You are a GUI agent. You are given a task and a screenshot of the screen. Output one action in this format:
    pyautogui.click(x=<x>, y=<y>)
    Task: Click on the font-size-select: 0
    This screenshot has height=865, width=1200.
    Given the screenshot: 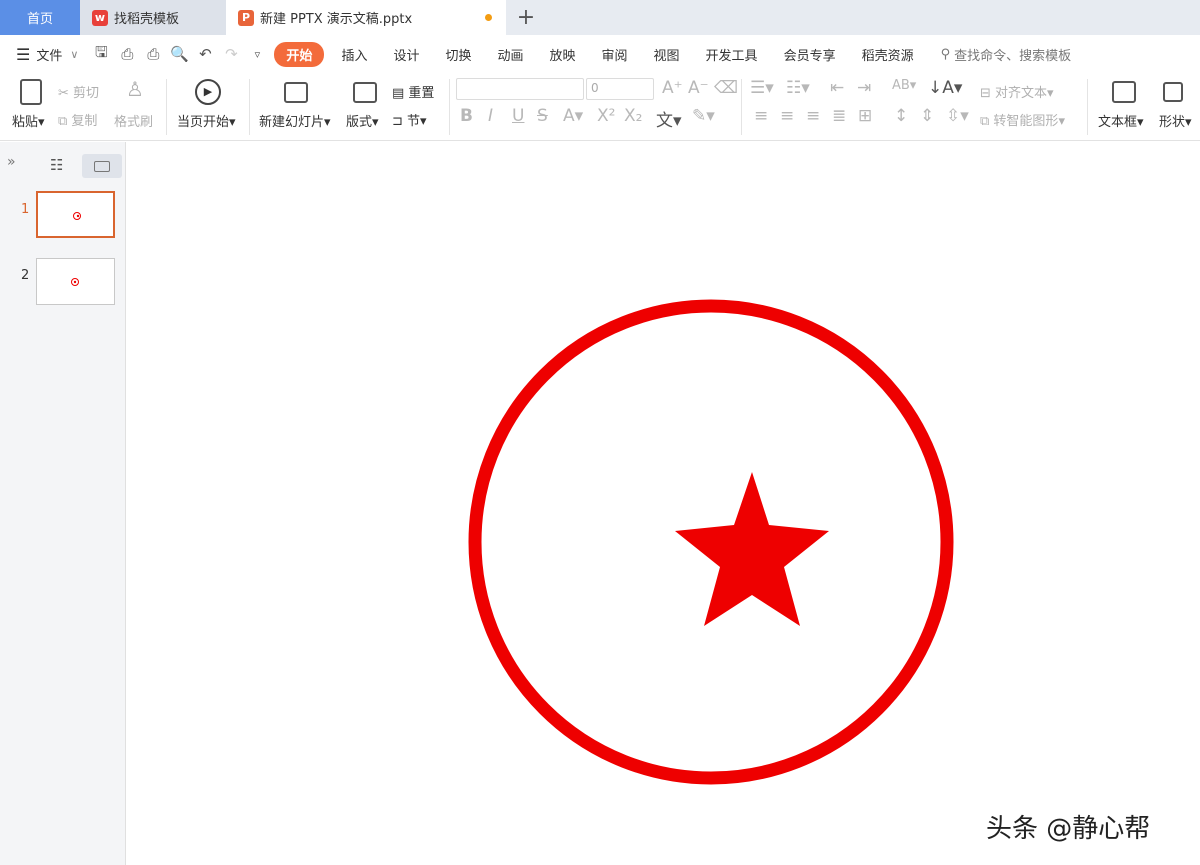 What is the action you would take?
    pyautogui.click(x=620, y=89)
    